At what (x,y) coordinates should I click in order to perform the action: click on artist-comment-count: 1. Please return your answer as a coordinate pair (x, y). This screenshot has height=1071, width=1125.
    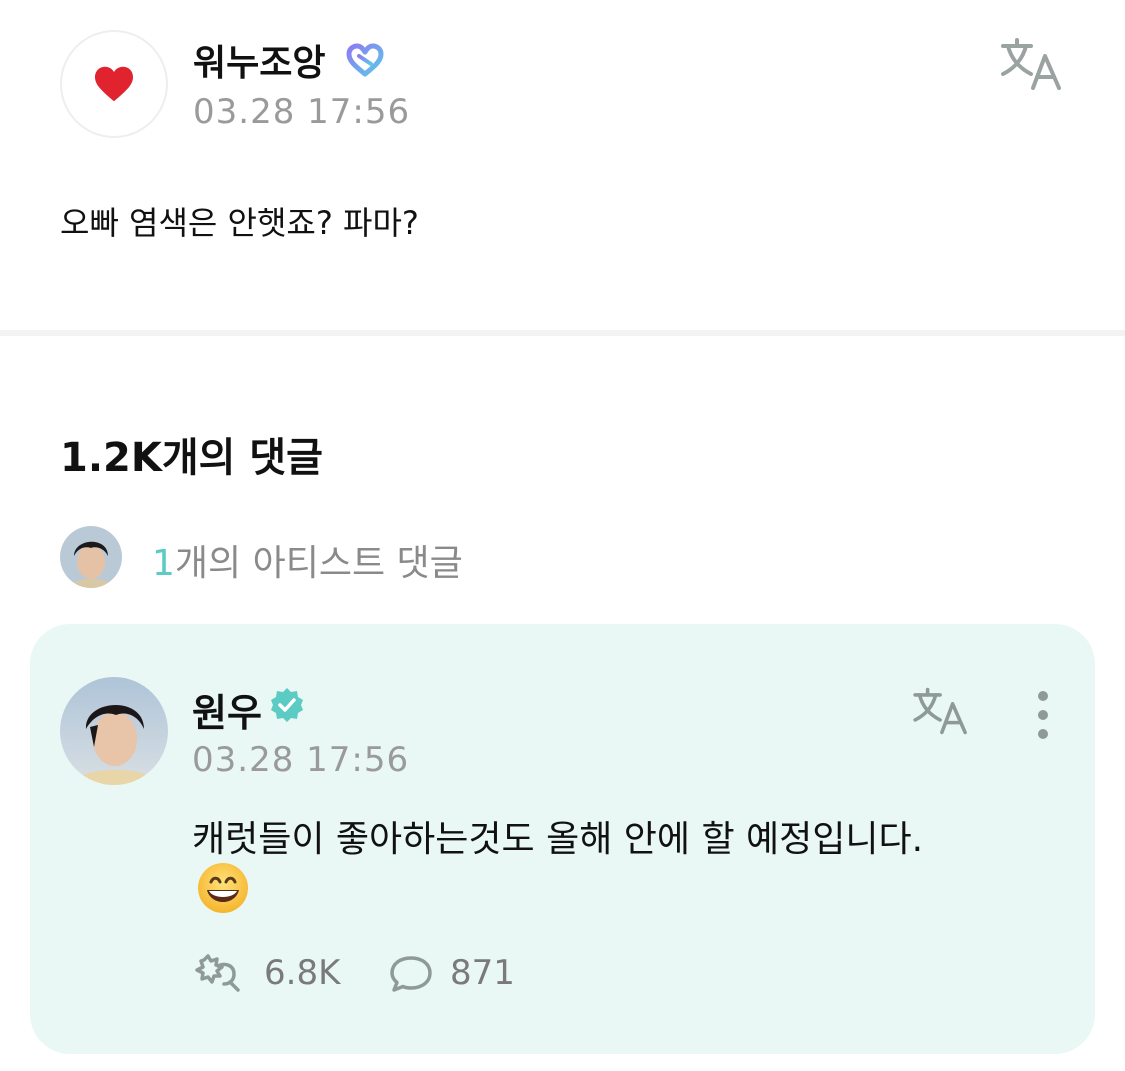
    Looking at the image, I should click on (163, 563).